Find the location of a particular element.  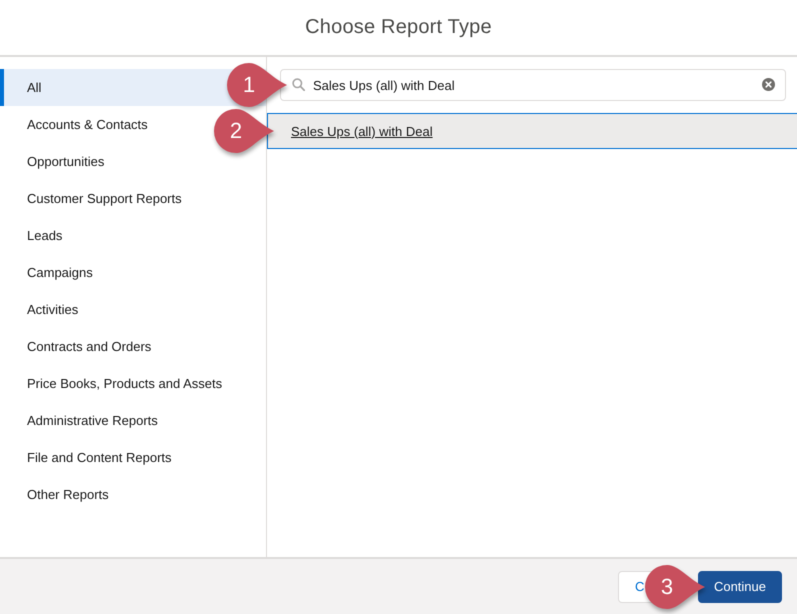

callout-tooltip: 3 is located at coordinates (675, 587).